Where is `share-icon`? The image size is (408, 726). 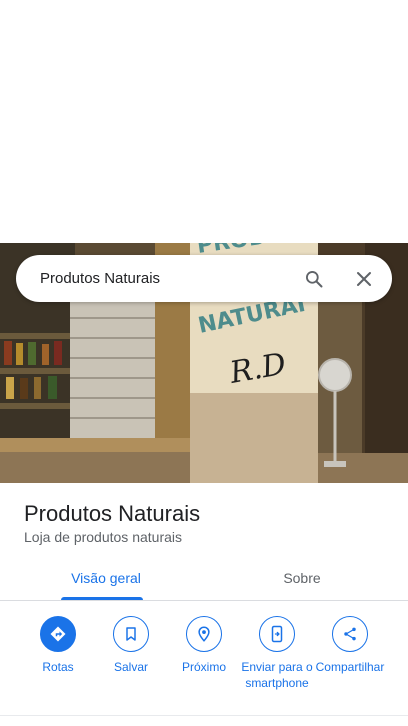 share-icon is located at coordinates (350, 634).